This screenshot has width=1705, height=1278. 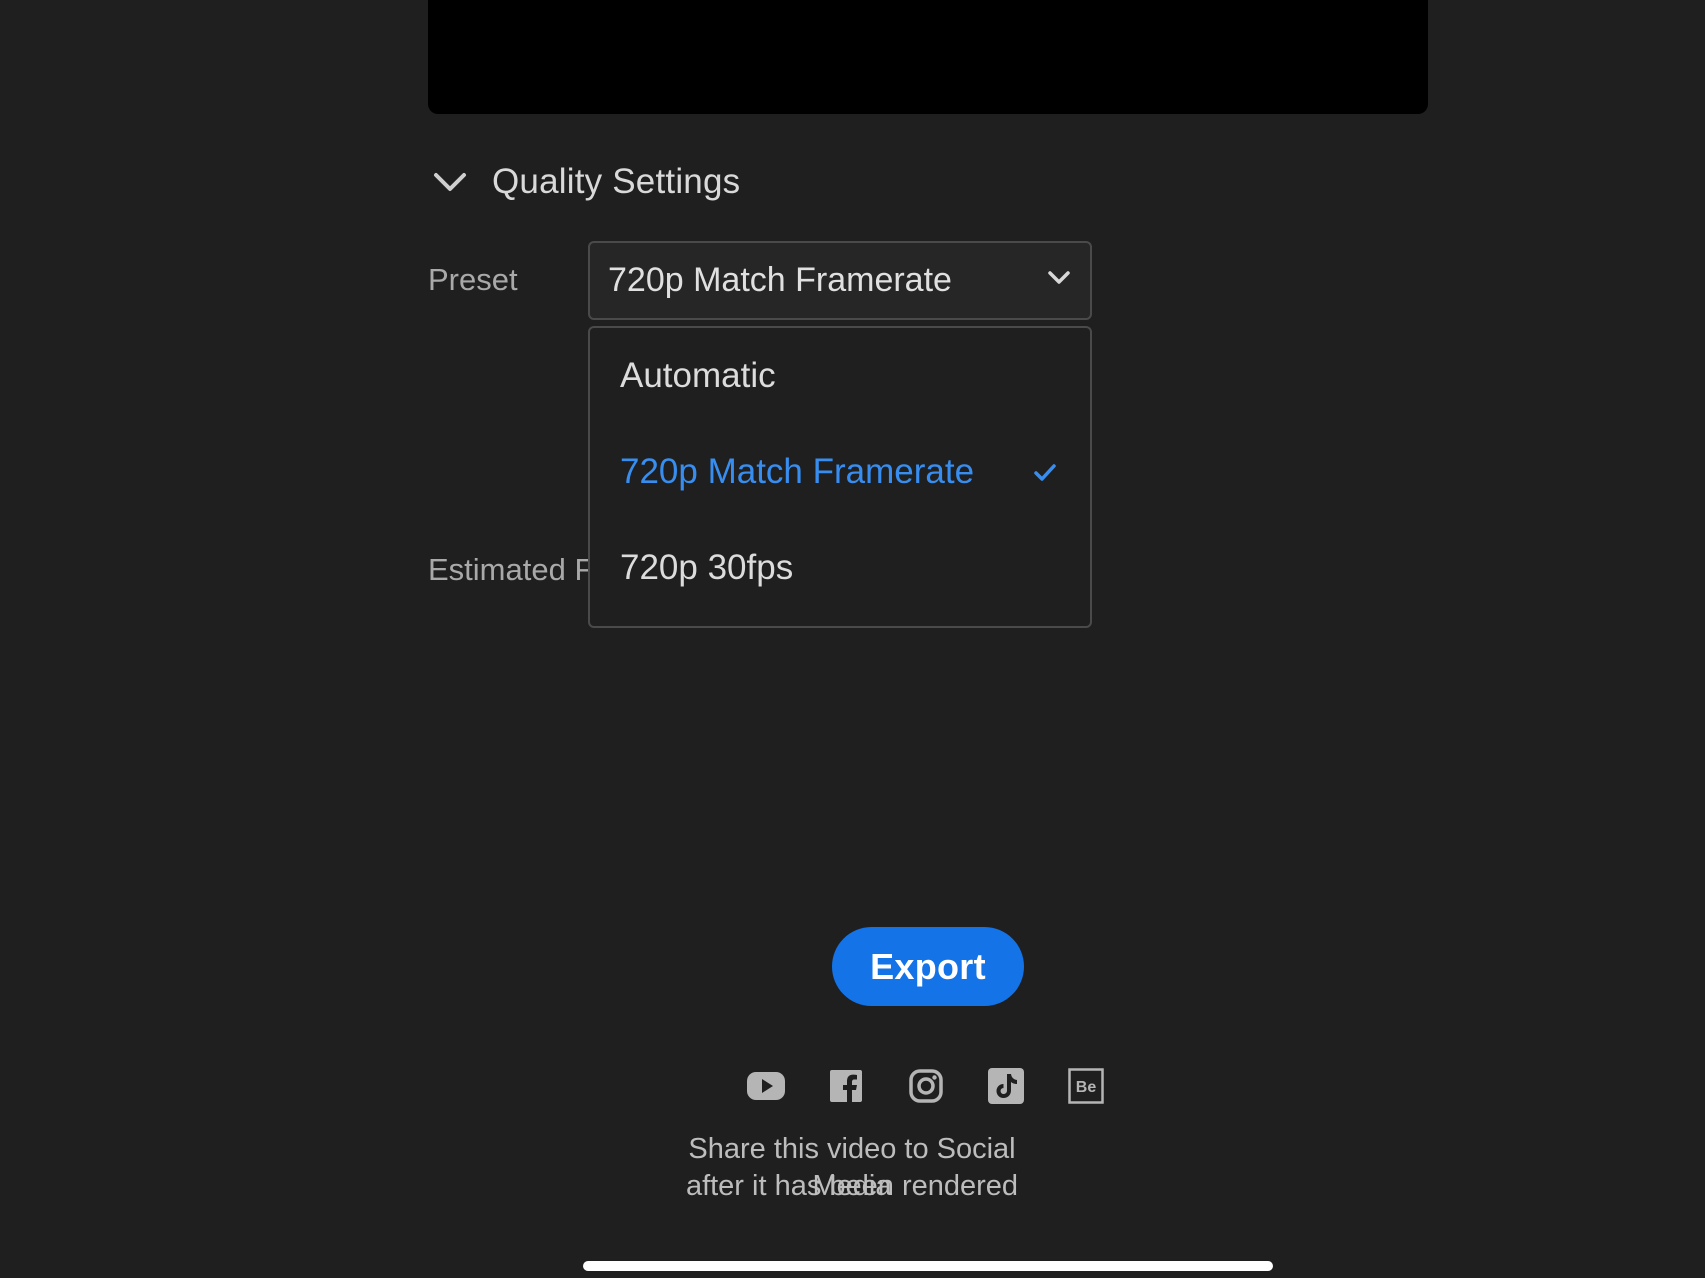 What do you see at coordinates (846, 1086) in the screenshot?
I see `facebook-icon` at bounding box center [846, 1086].